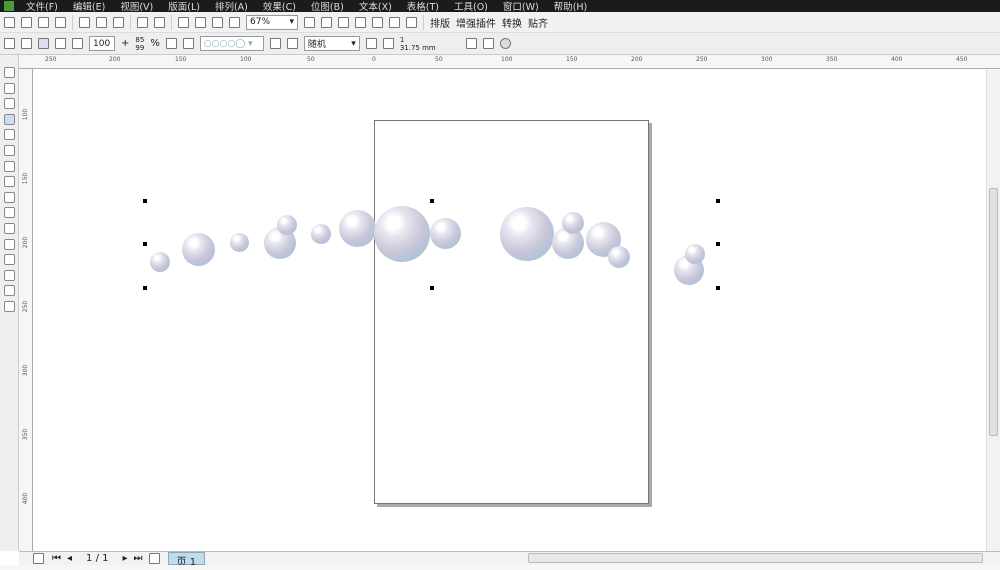 Image resolution: width=1000 pixels, height=570 pixels. Describe the element at coordinates (139, 40) in the screenshot. I see `scale-percent-1: 85` at that location.